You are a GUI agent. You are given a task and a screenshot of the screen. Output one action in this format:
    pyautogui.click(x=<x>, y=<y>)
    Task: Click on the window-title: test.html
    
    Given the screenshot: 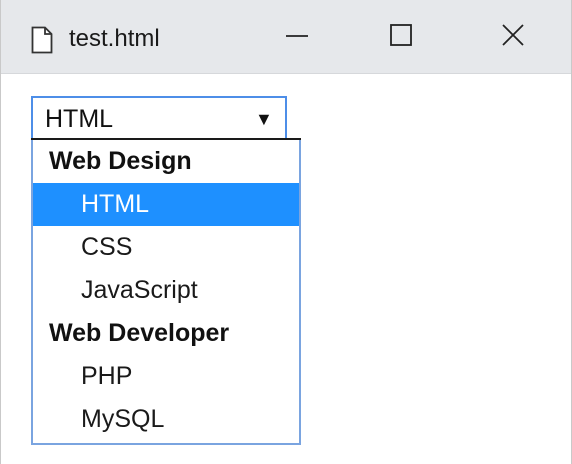 What is the action you would take?
    pyautogui.click(x=114, y=38)
    